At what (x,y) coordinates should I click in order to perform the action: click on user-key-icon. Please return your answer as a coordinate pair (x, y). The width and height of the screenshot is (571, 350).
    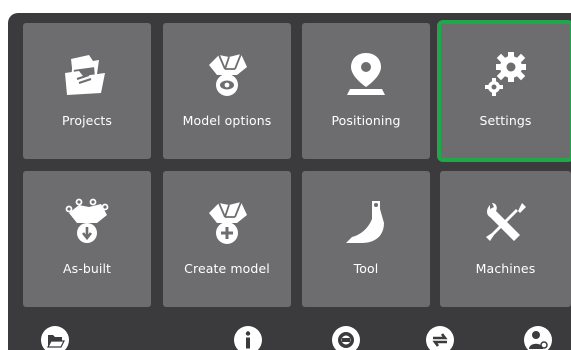
    Looking at the image, I should click on (538, 338).